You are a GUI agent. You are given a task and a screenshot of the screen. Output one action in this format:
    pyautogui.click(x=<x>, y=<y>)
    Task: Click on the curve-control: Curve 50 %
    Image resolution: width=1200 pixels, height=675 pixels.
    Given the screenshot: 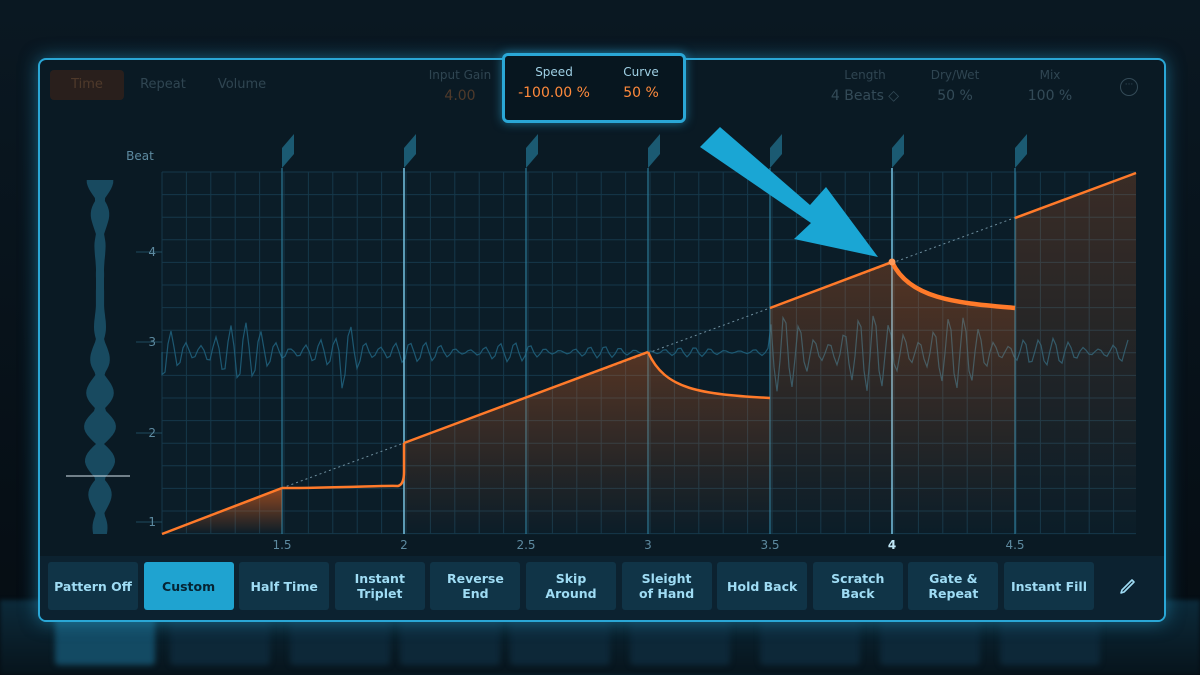 What is the action you would take?
    pyautogui.click(x=641, y=83)
    